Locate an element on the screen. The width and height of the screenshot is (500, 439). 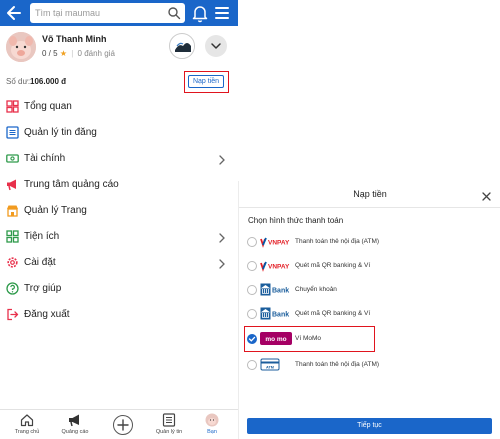
profile-name: Võ Thanh Minh is located at coordinates (74, 39).